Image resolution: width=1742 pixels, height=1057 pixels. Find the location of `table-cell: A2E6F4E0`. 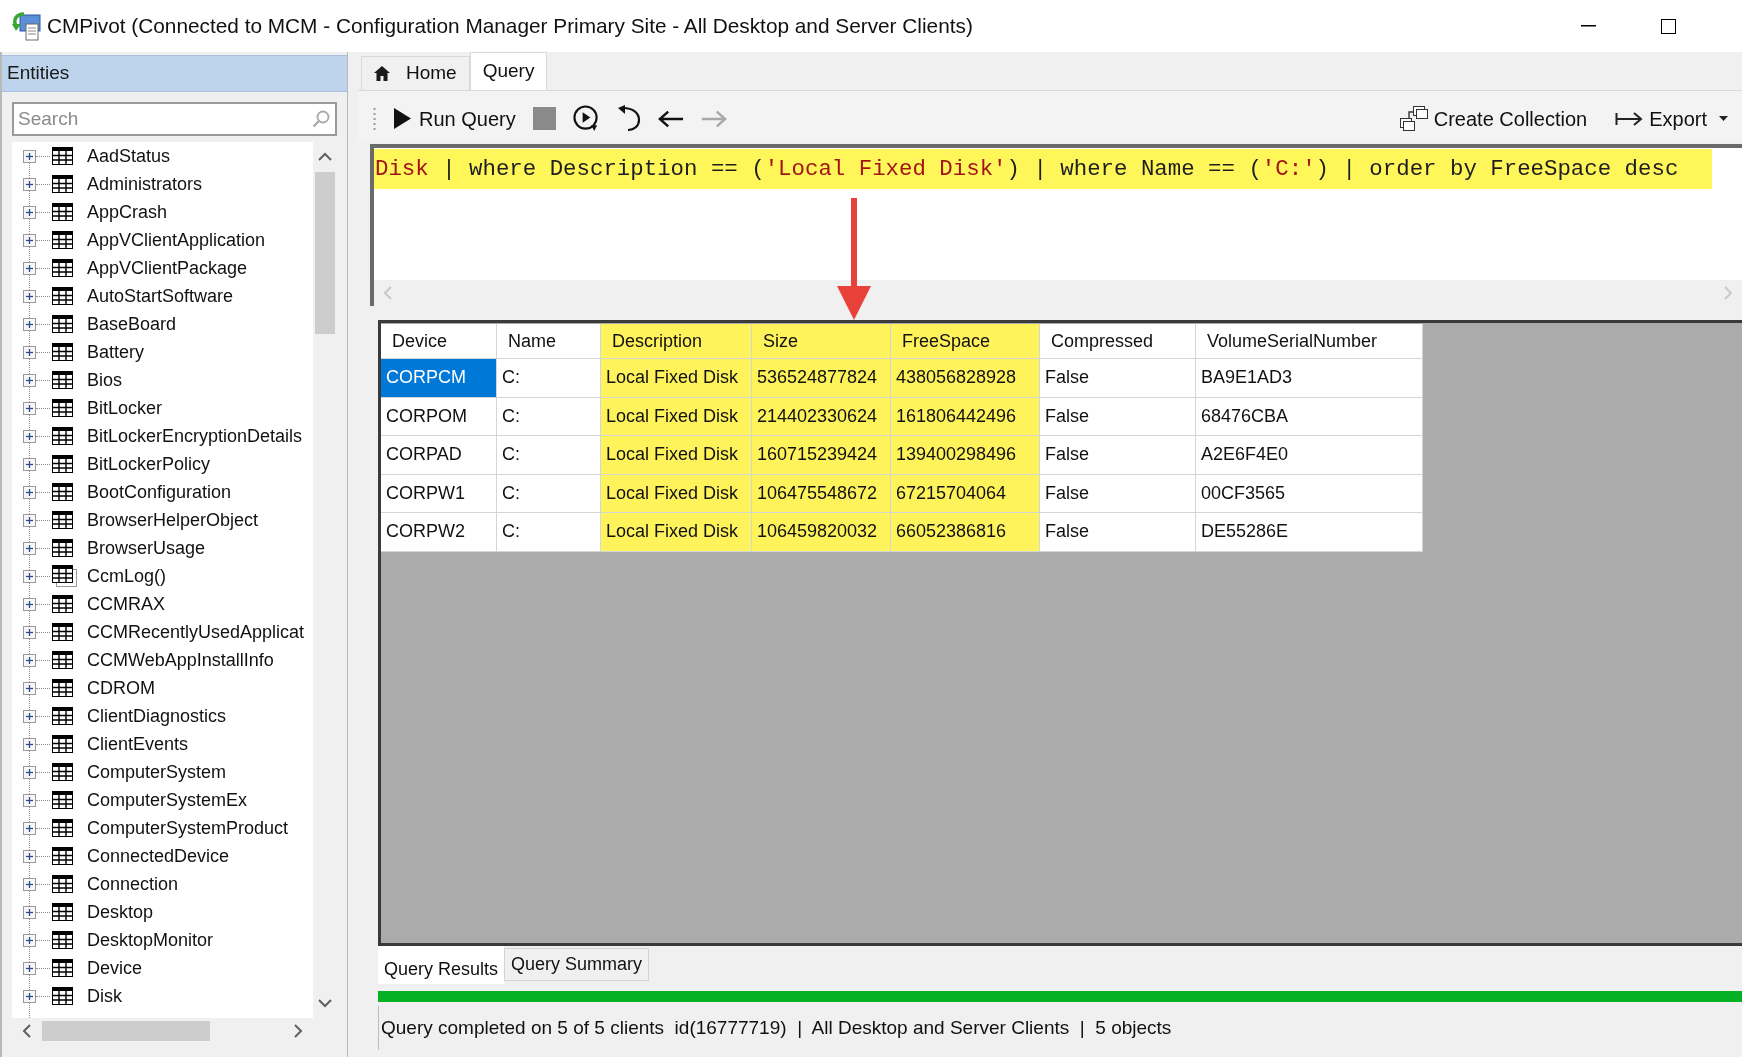

table-cell: A2E6F4E0 is located at coordinates (1309, 455).